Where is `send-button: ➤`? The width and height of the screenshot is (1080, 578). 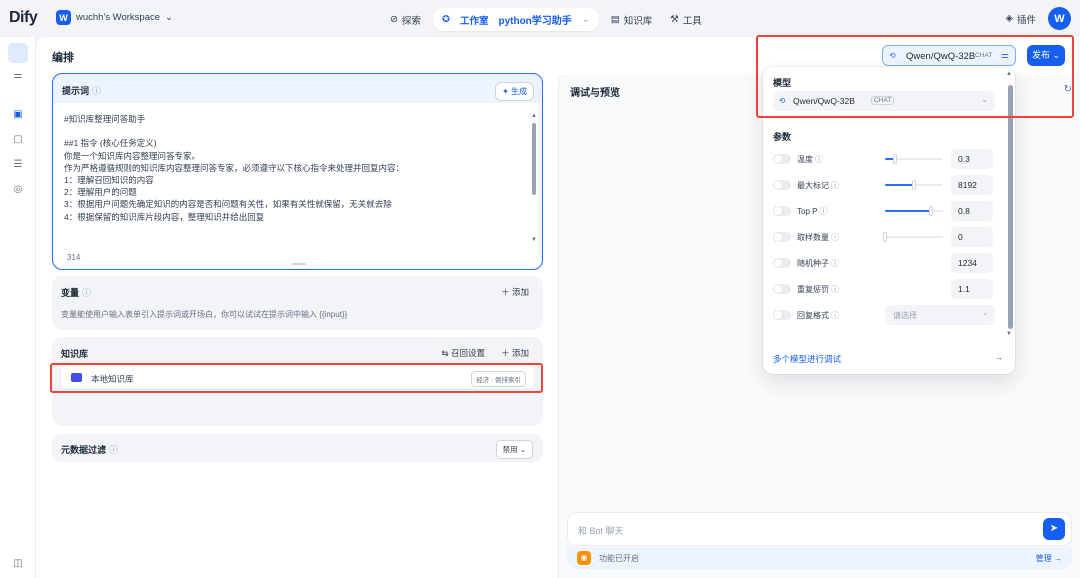 send-button: ➤ is located at coordinates (1054, 529).